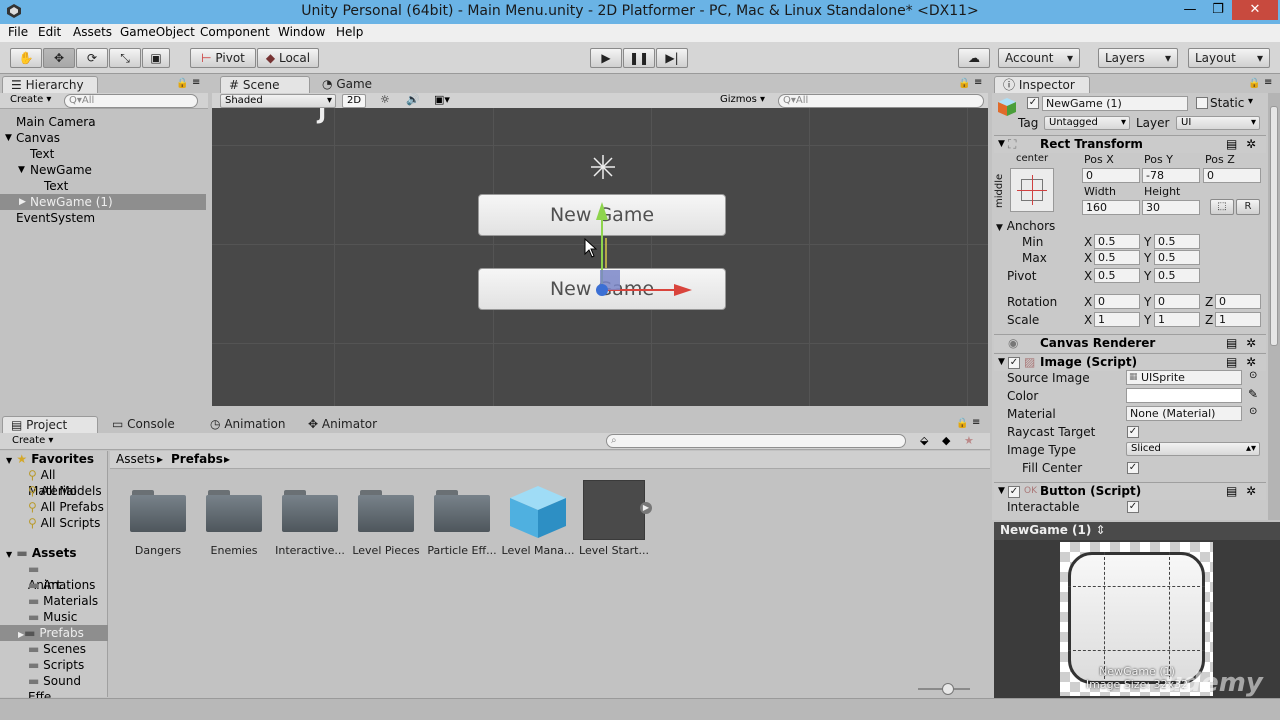 This screenshot has height=720, width=1280. Describe the element at coordinates (1218, 123) in the screenshot. I see `layer-dropdown: UI ▾` at that location.